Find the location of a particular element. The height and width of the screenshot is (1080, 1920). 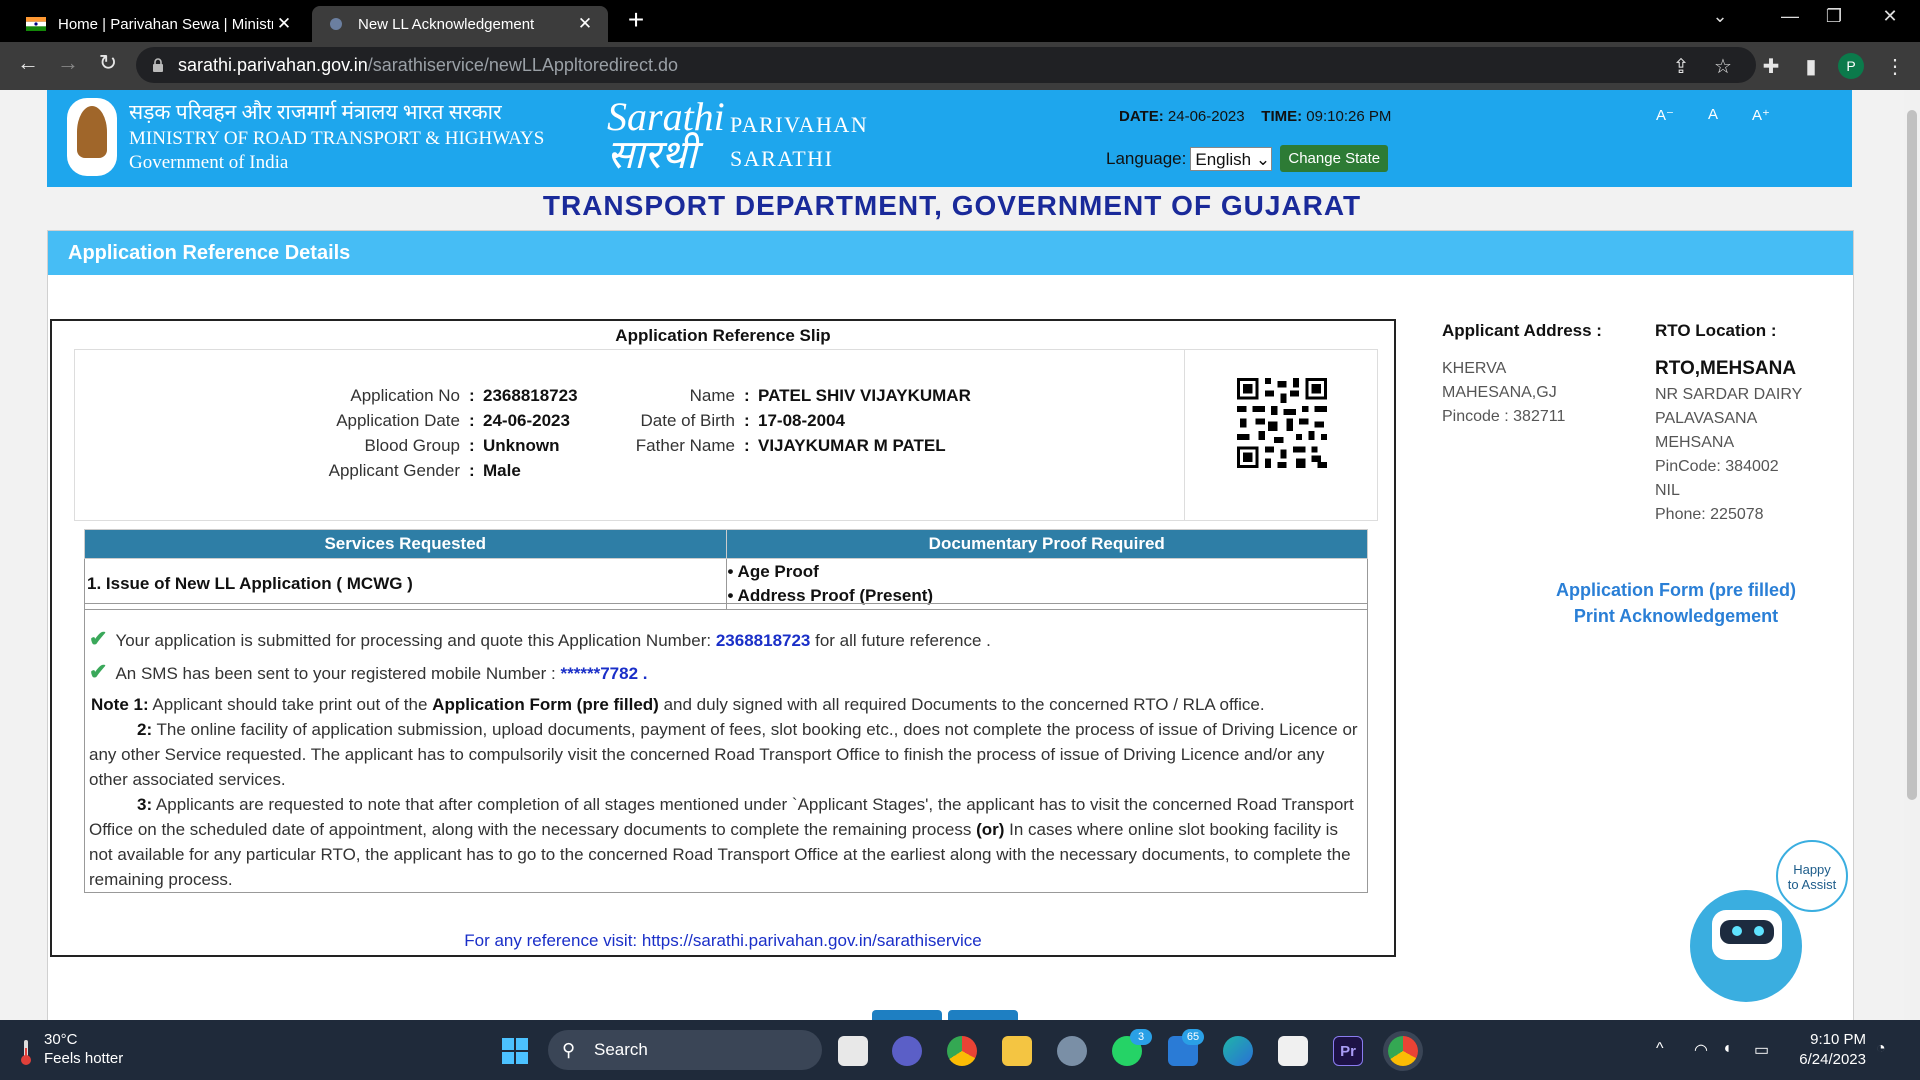

field-value: 2368818723 is located at coordinates (530, 395).